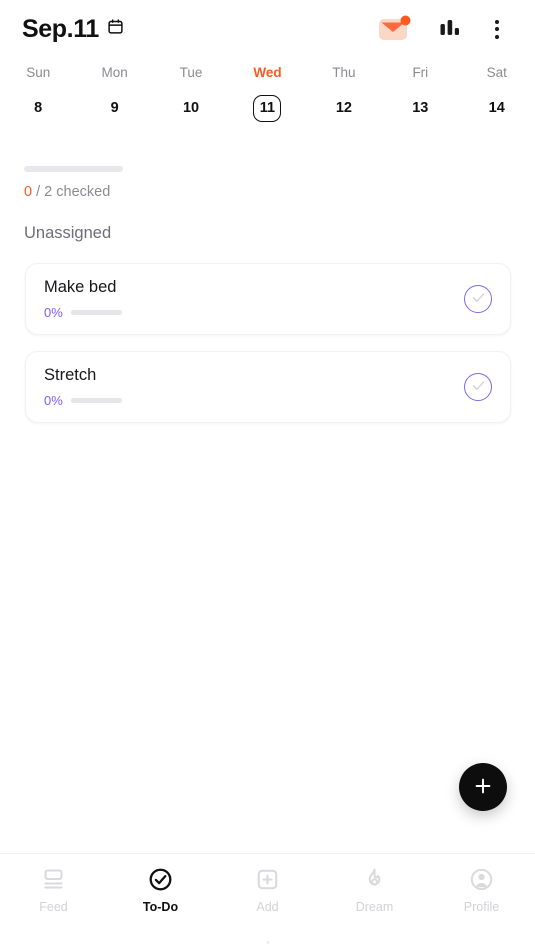  I want to click on day-number-box: 8, so click(38, 108).